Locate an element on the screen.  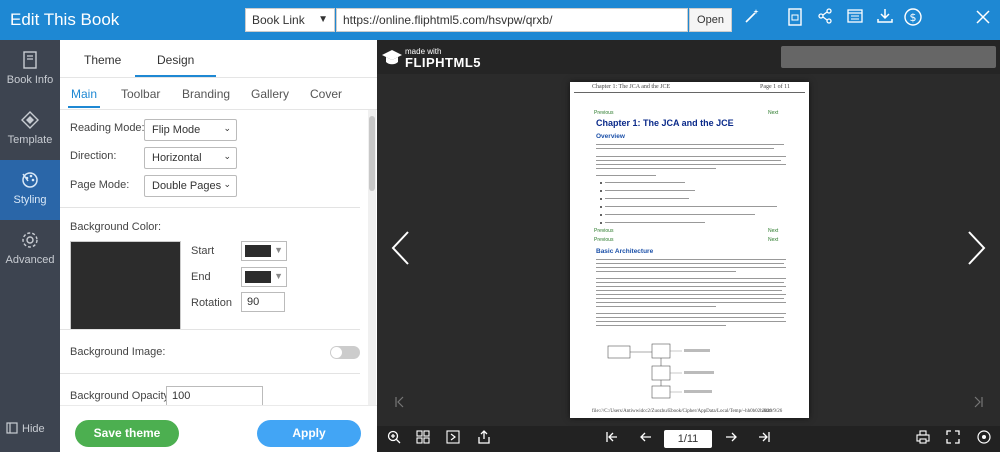
direction-label: Direction: is located at coordinates (93, 156).